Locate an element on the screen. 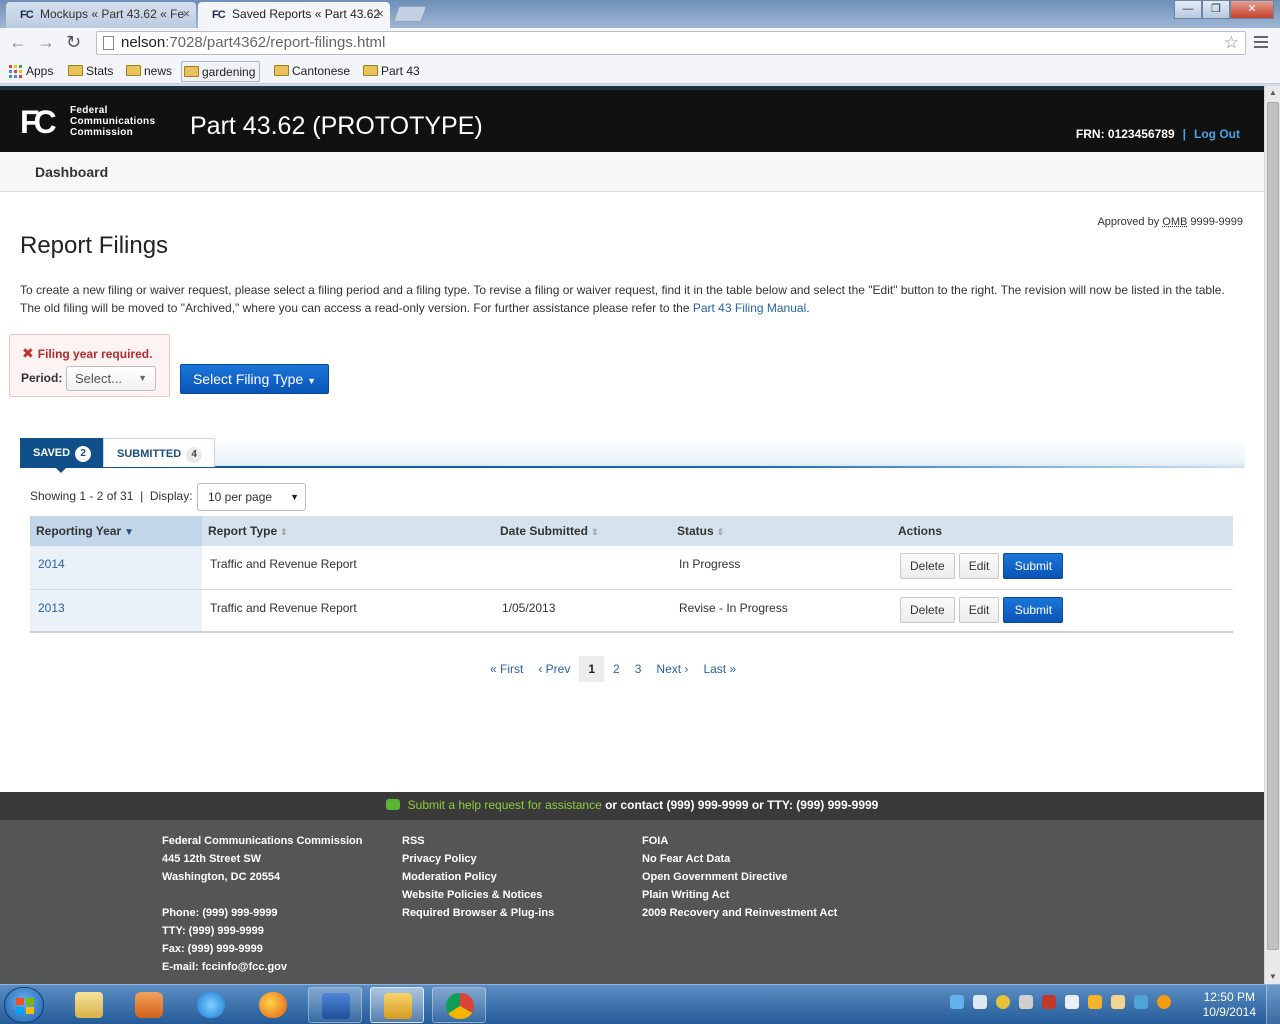  scroll-down-icon: ▼ is located at coordinates (1272, 977).